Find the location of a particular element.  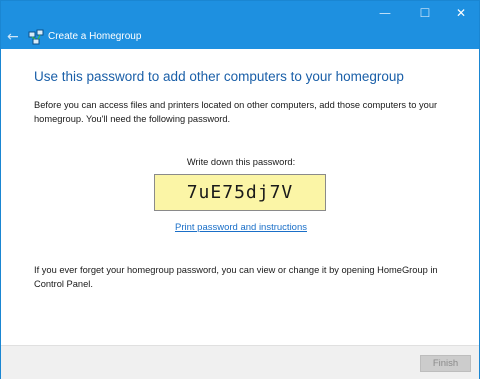

navigation-bar: ← Create a Homegroup is located at coordinates (240, 37).